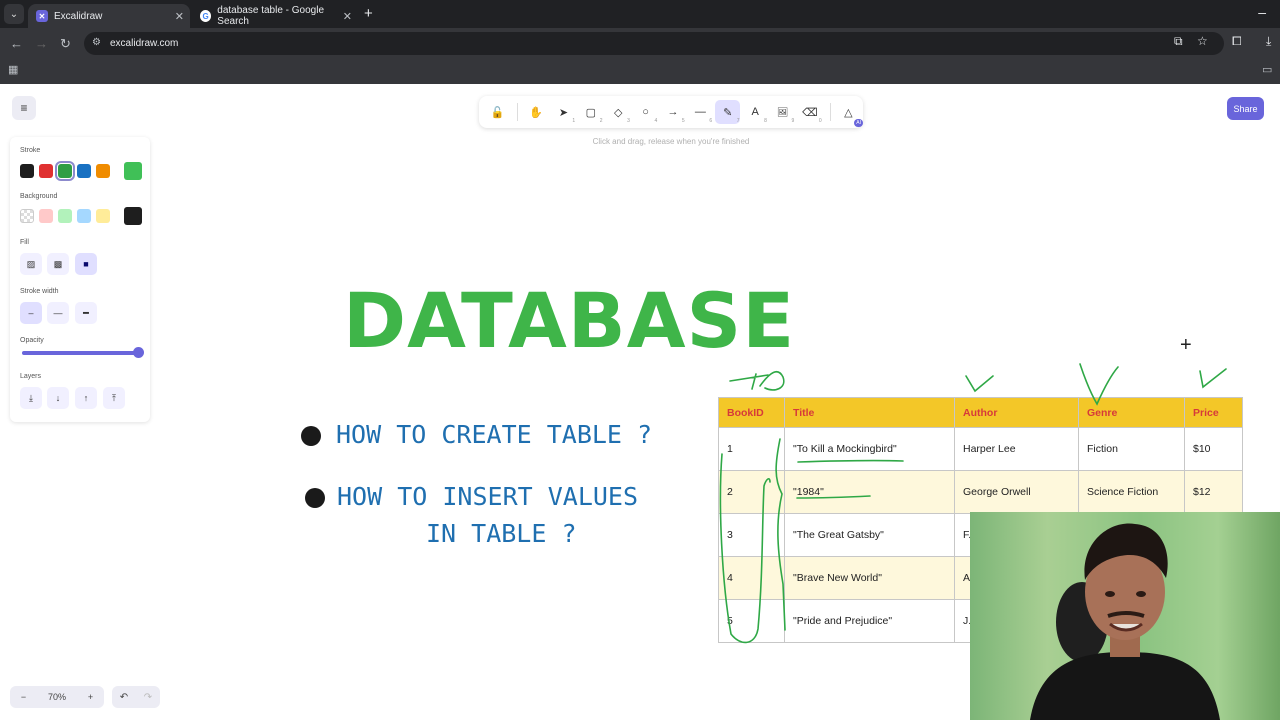 Image resolution: width=1280 pixels, height=720 pixels. I want to click on freehand-id-mark, so click(757, 380).